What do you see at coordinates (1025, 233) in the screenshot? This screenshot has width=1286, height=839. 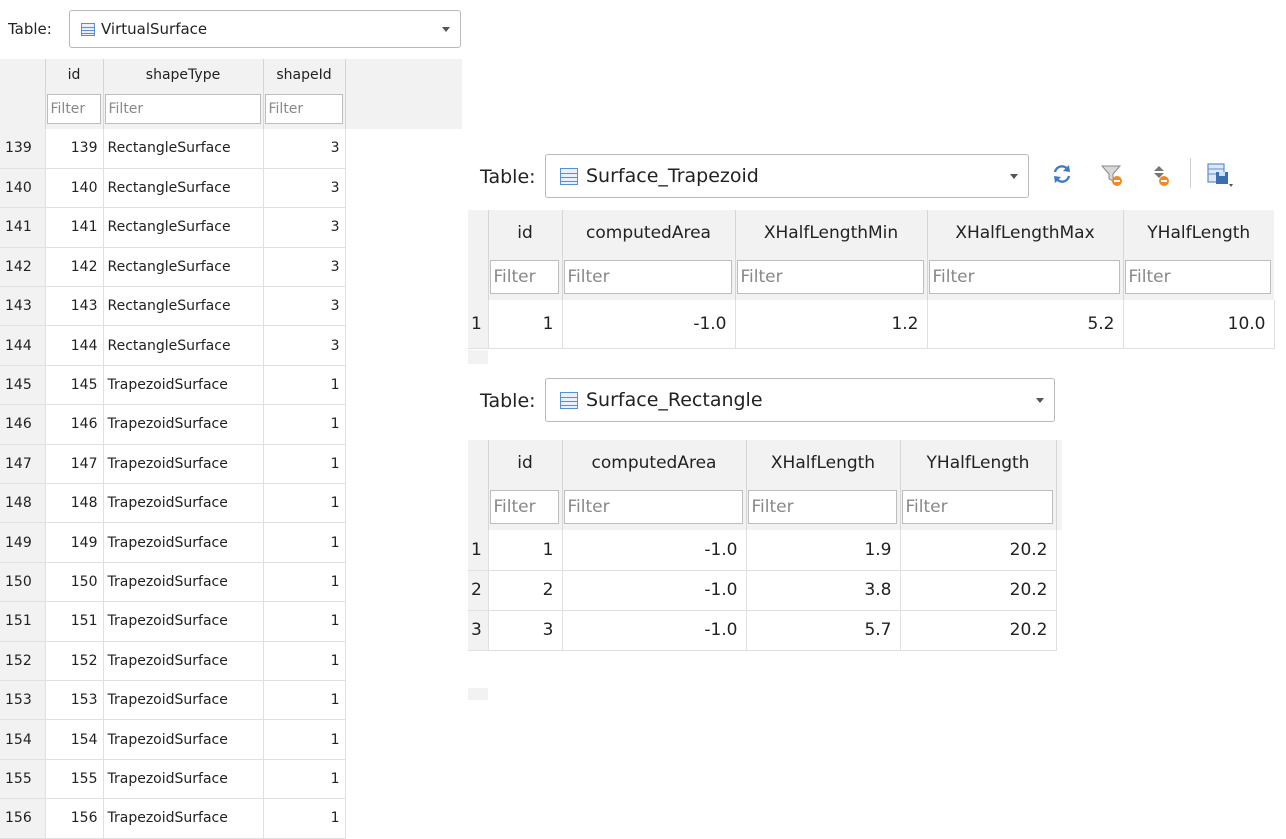 I see `column-header-xhalflengthmax: XHalfLengthMax` at bounding box center [1025, 233].